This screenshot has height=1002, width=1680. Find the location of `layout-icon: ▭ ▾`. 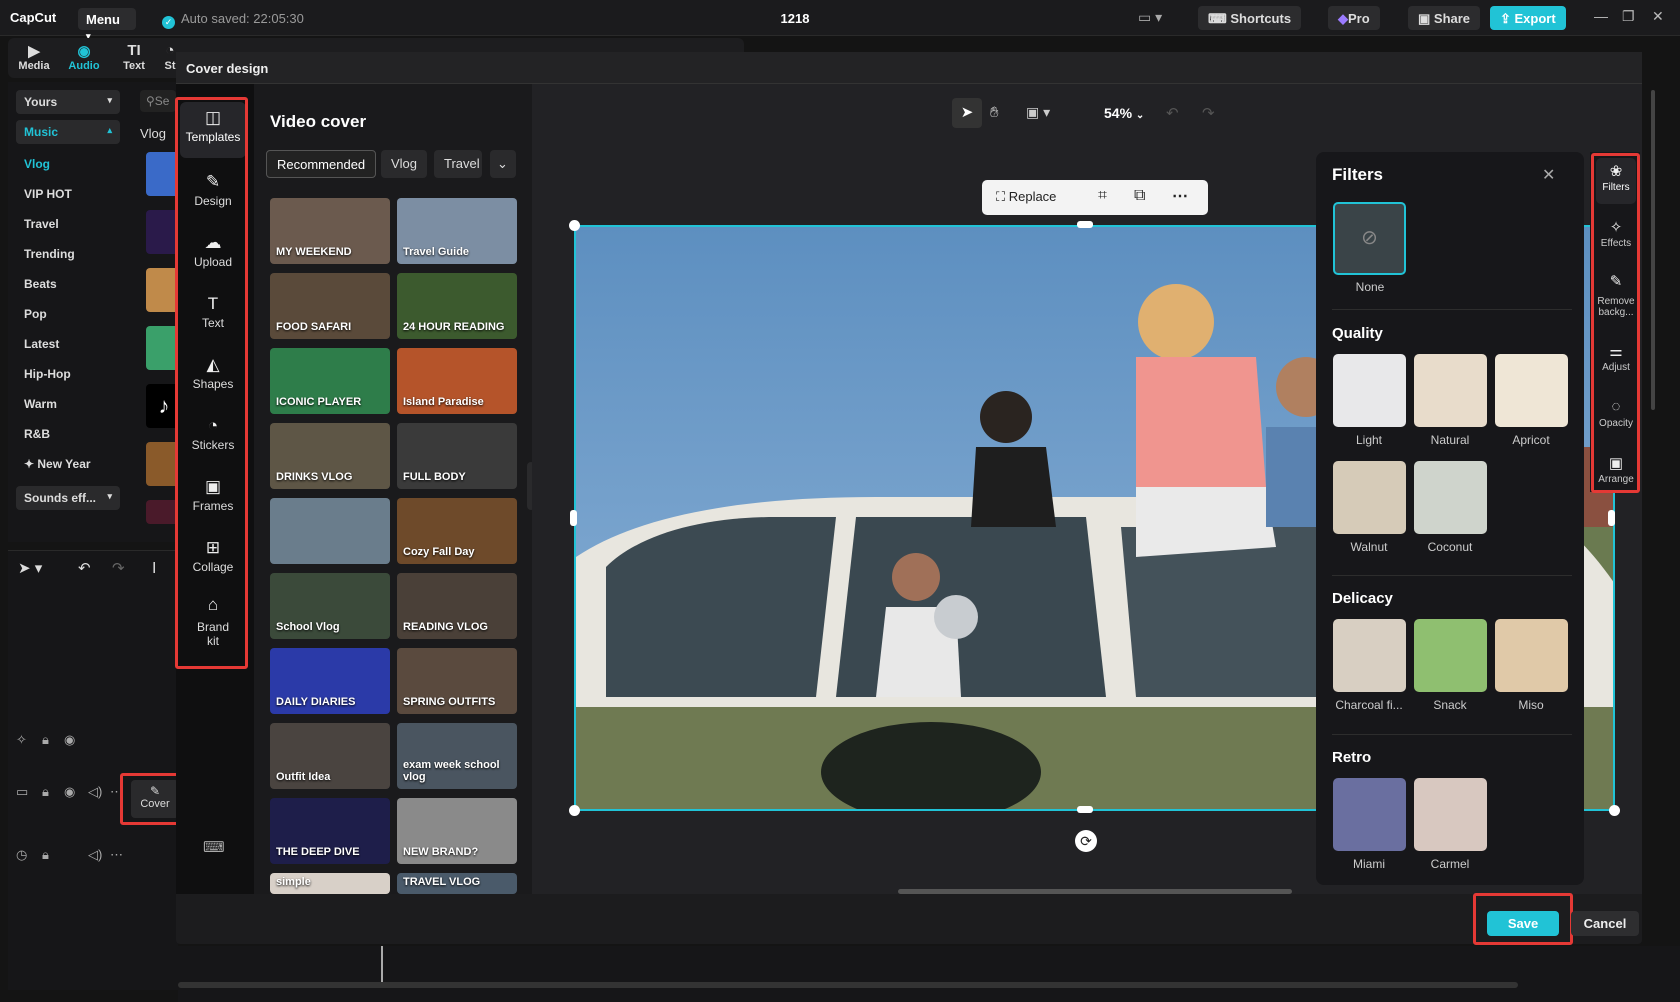

layout-icon: ▭ ▾ is located at coordinates (1150, 17).